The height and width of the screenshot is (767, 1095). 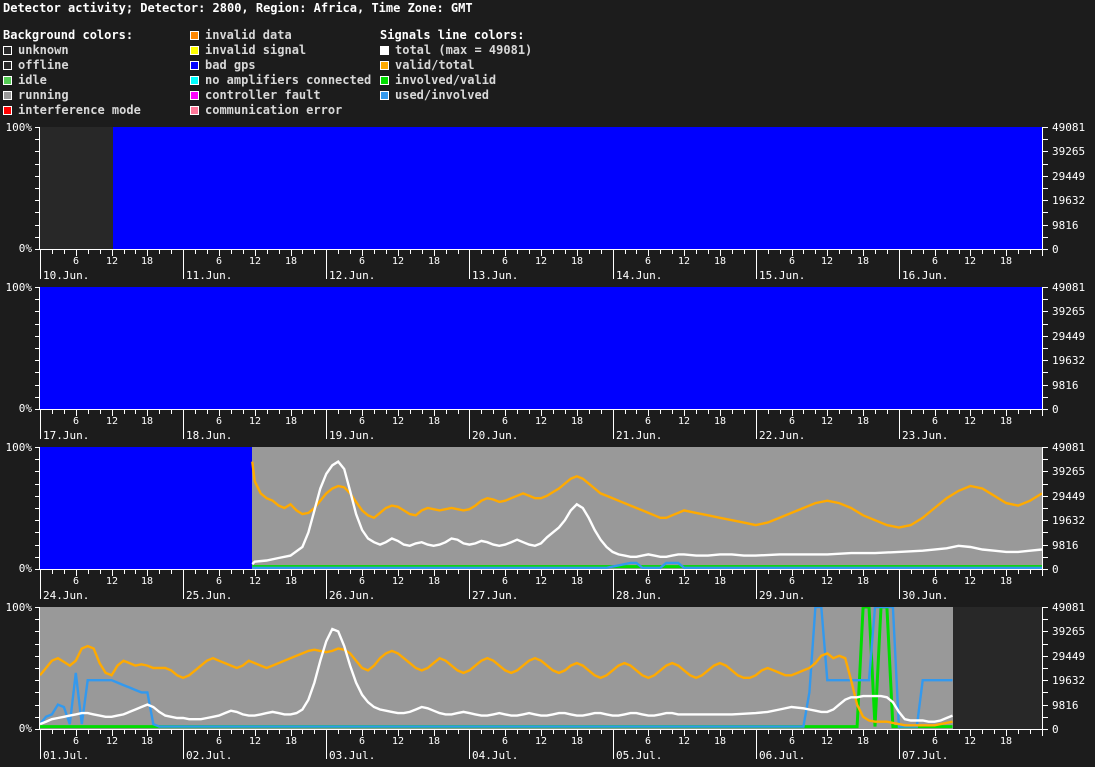 What do you see at coordinates (43, 50) in the screenshot?
I see `legend-label-unknown: unknown` at bounding box center [43, 50].